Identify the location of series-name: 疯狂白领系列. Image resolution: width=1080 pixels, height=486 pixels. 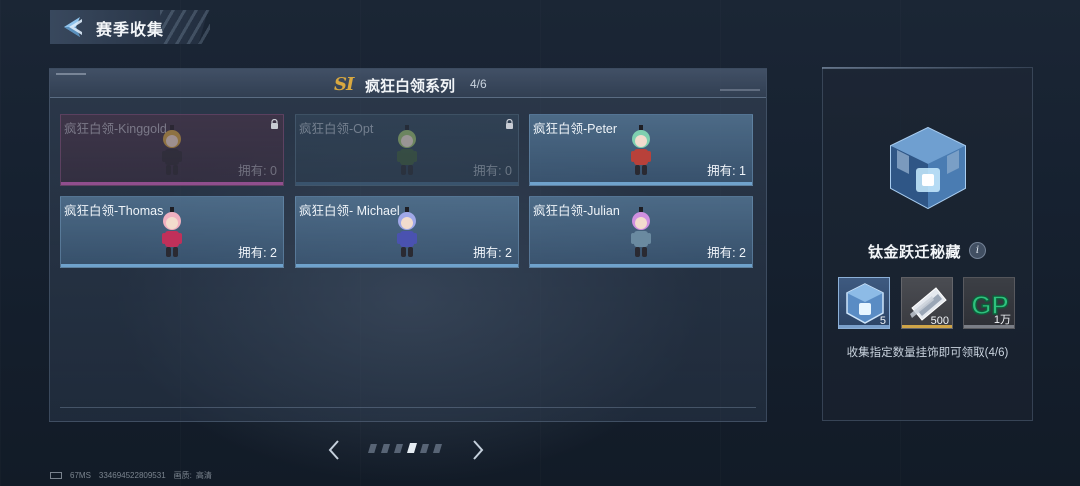
(410, 86).